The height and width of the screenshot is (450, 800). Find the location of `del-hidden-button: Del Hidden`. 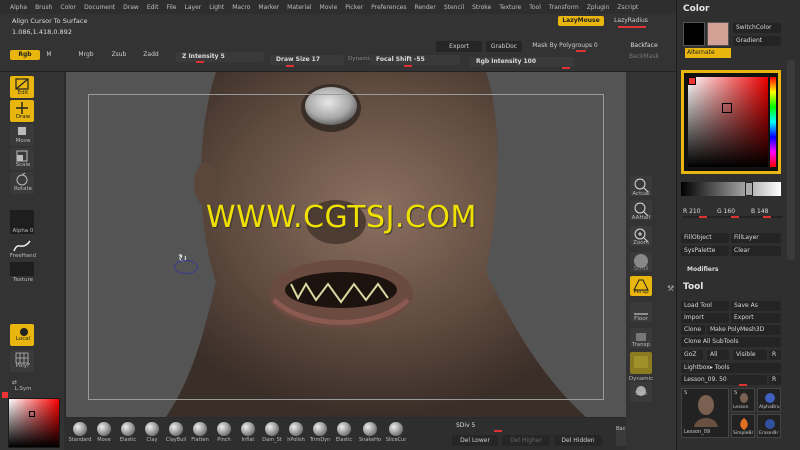

del-hidden-button: Del Hidden is located at coordinates (578, 440).